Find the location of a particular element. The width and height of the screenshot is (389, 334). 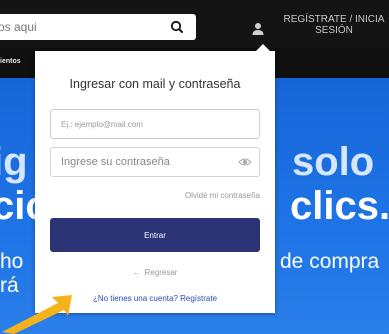

arrow-pointer-icon is located at coordinates (37, 314).